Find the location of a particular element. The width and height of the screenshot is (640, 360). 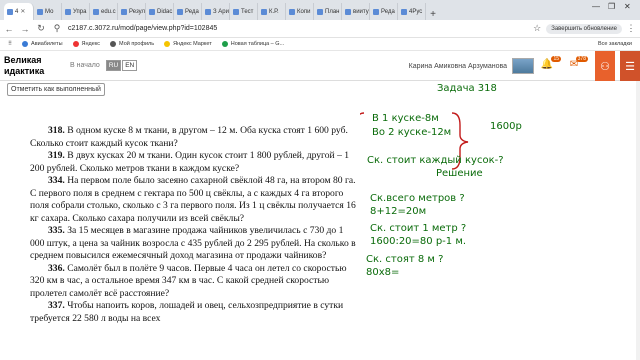

tab-label: План is located at coordinates (332, 11).